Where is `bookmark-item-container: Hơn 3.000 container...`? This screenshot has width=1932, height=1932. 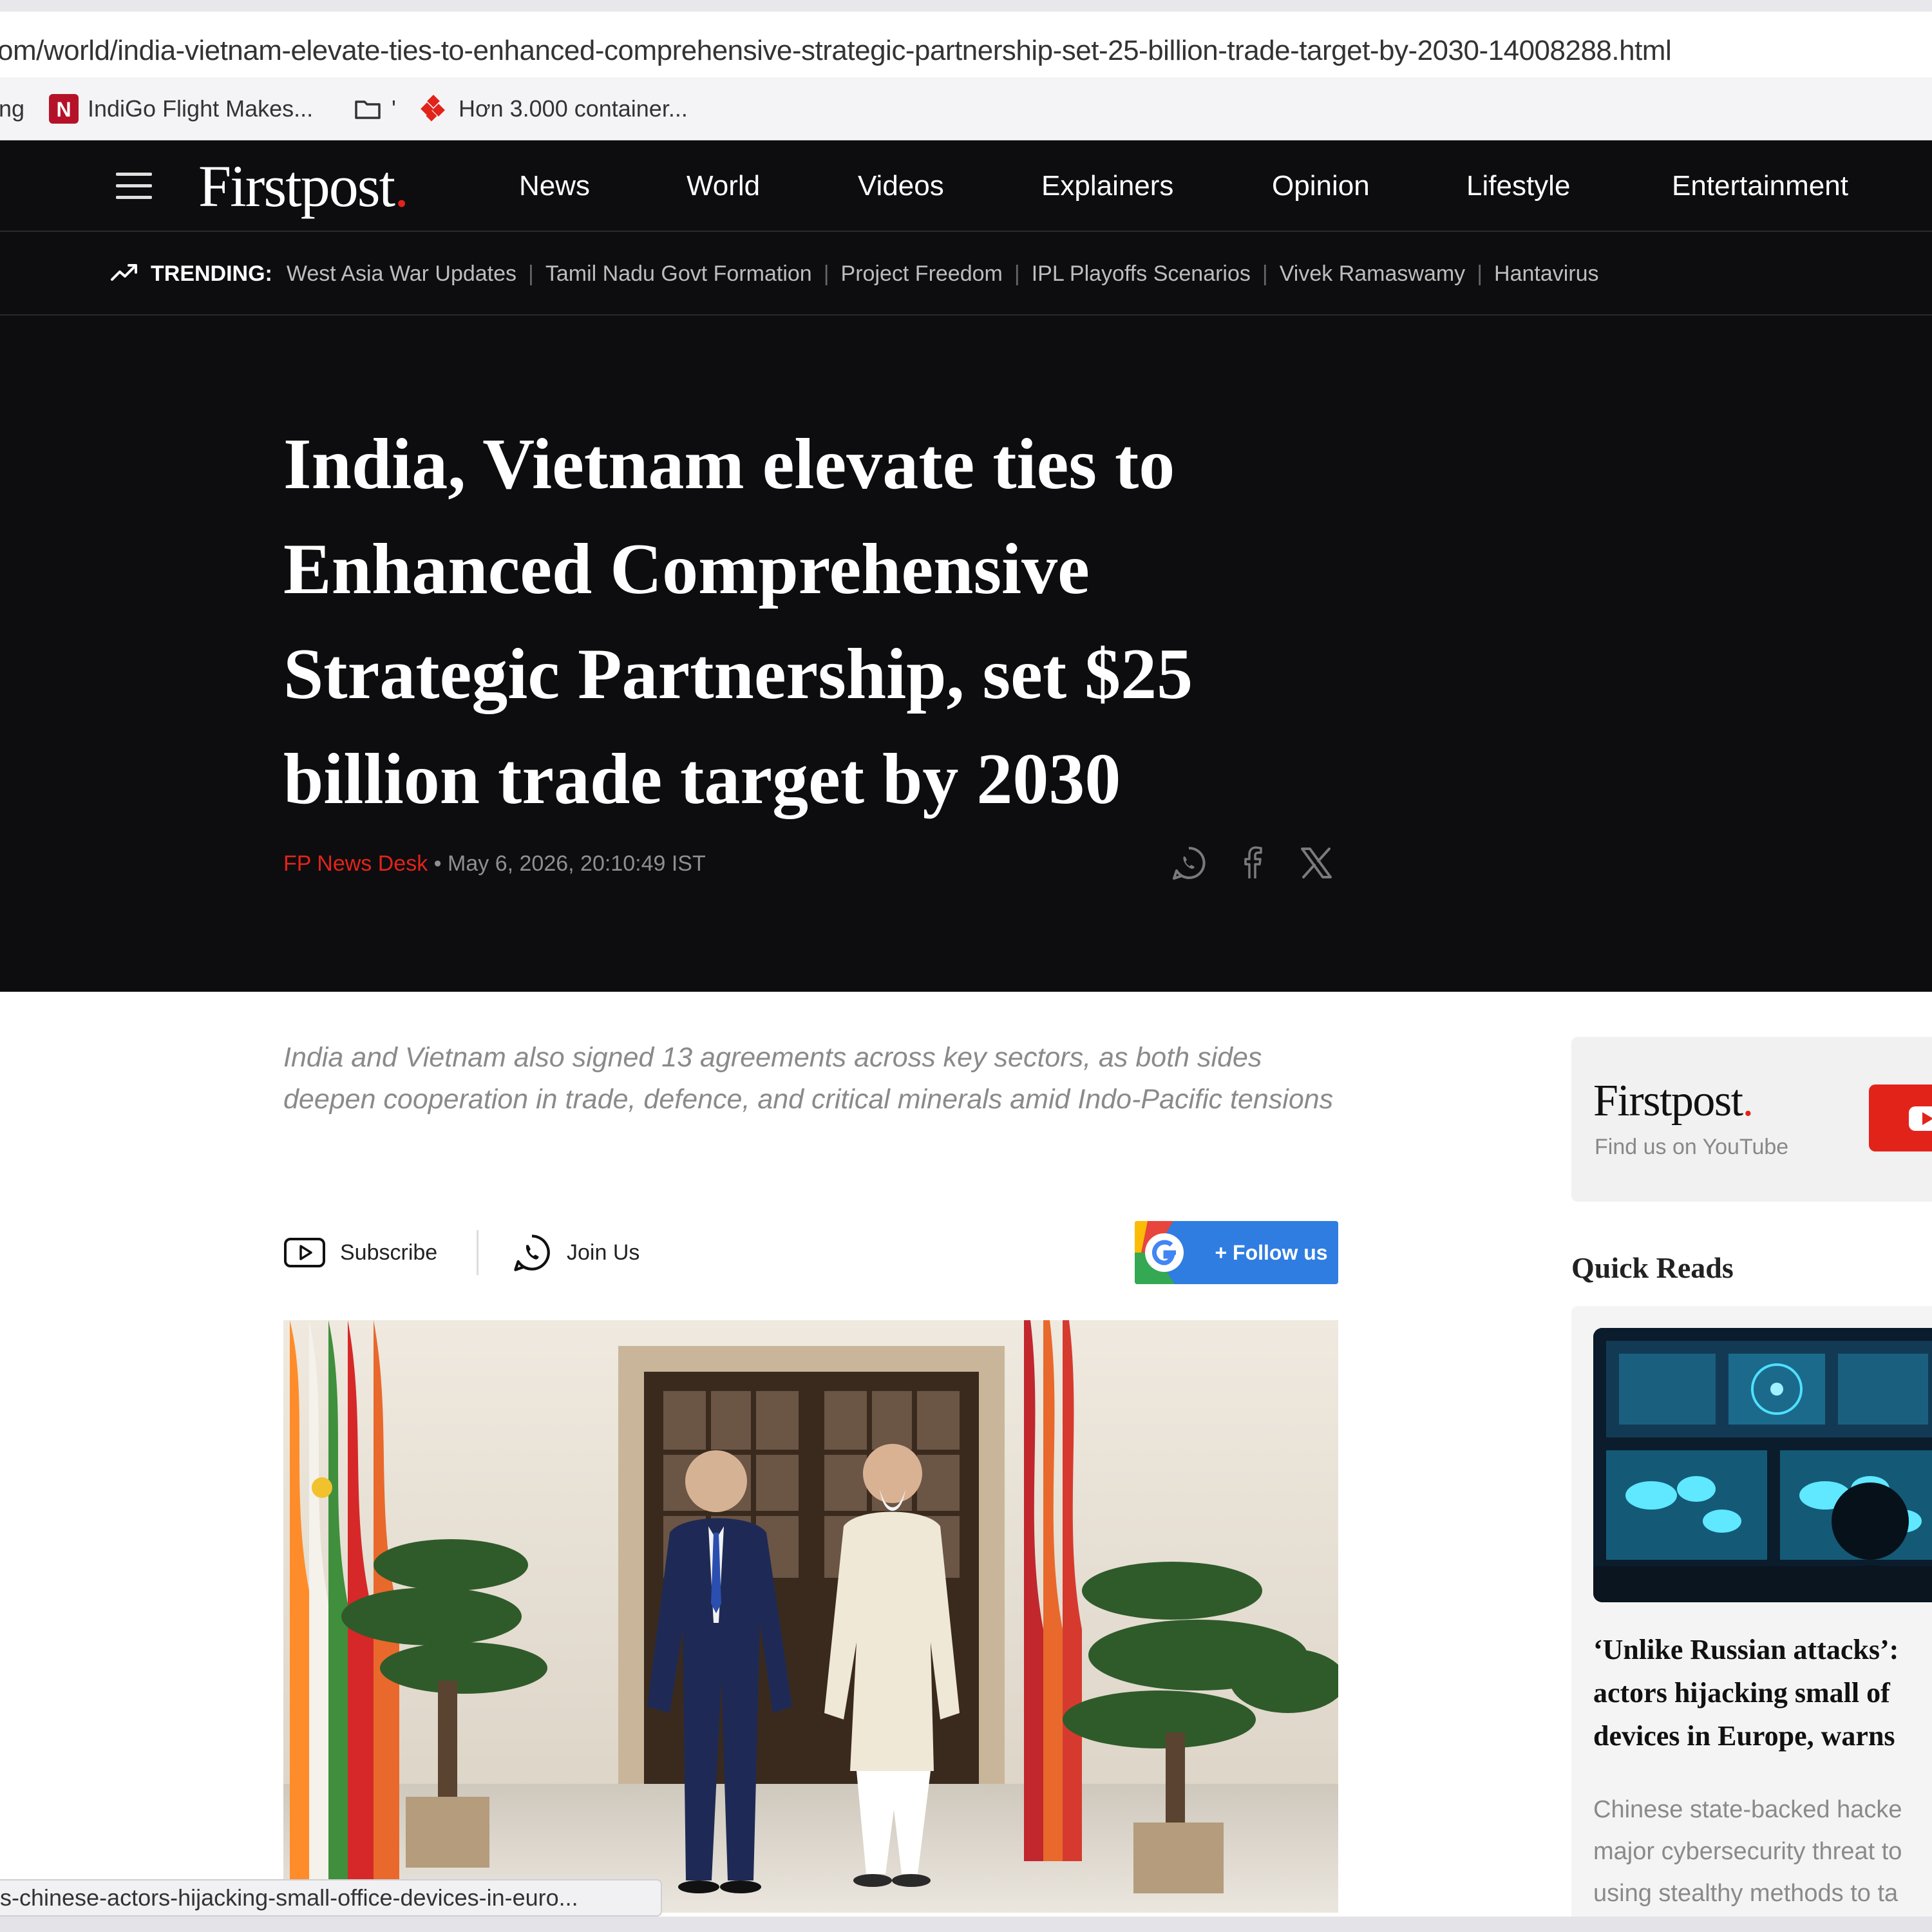
bookmark-item-container: Hơn 3.000 container... is located at coordinates (554, 109).